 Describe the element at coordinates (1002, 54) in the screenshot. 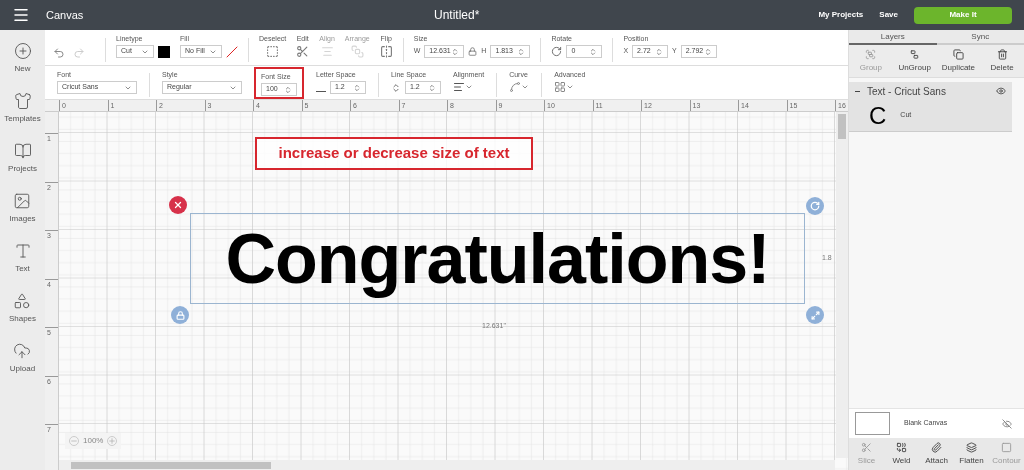

I see `trash-icon` at that location.